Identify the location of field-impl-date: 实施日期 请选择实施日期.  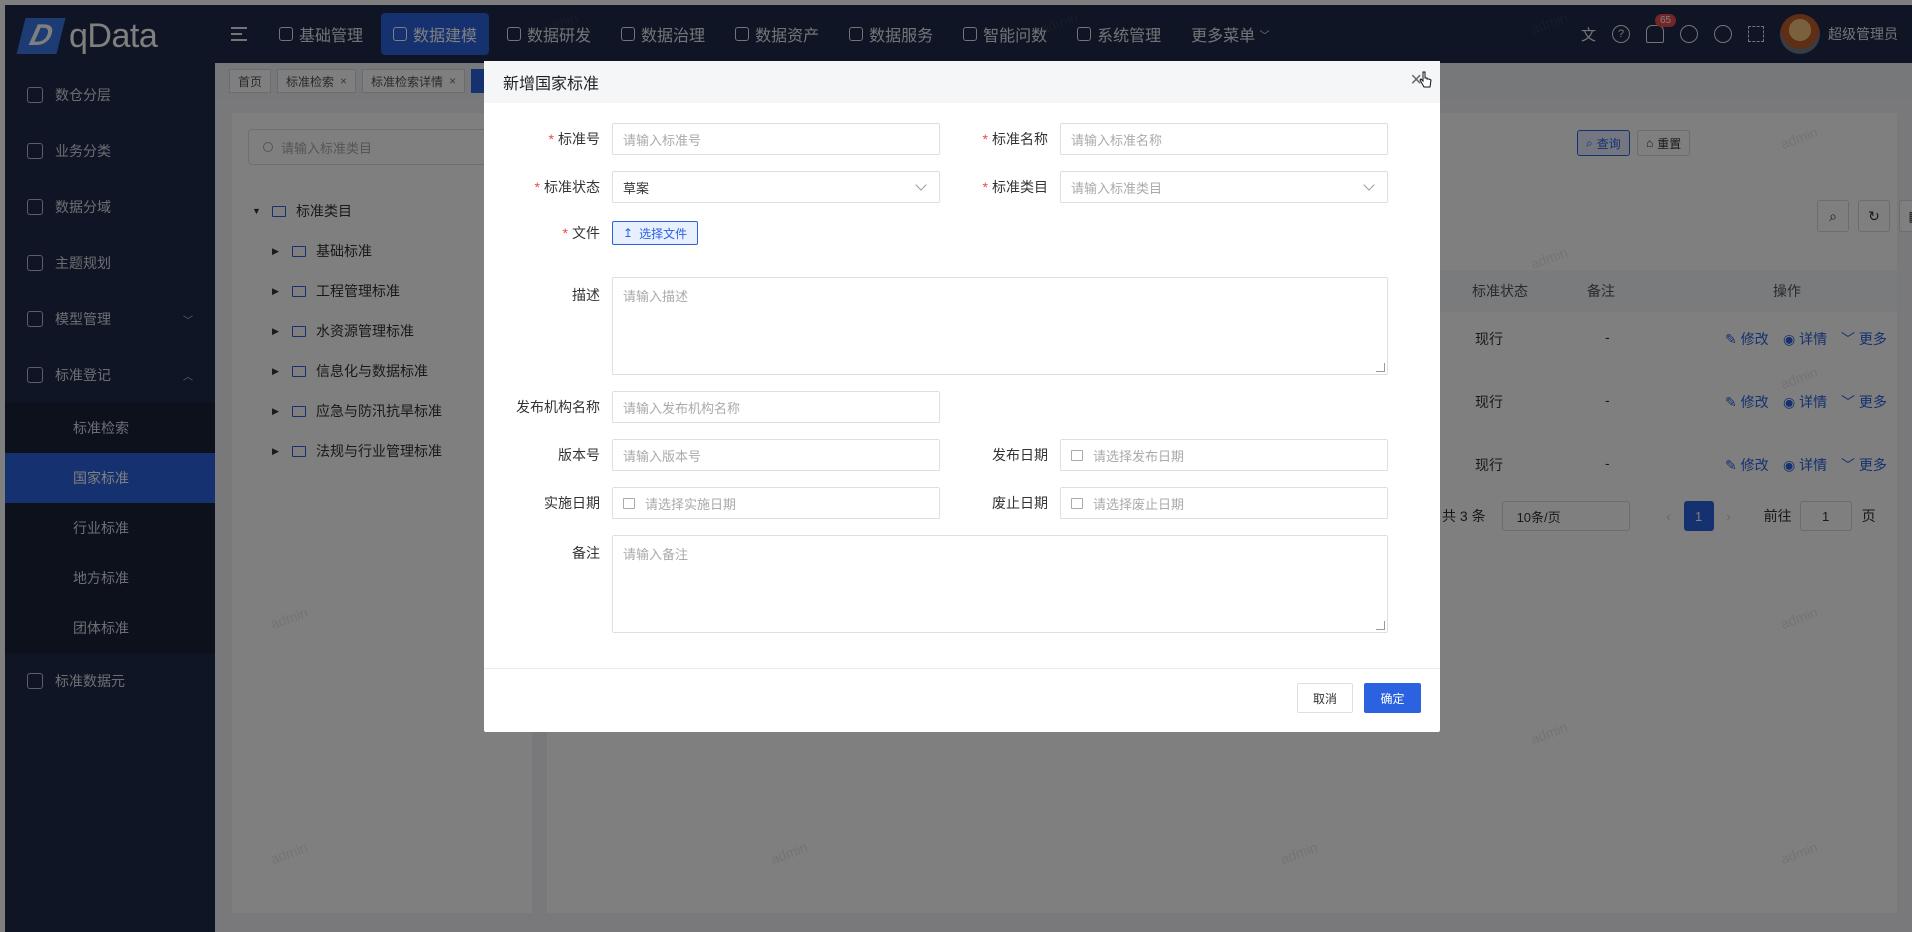
(712, 503).